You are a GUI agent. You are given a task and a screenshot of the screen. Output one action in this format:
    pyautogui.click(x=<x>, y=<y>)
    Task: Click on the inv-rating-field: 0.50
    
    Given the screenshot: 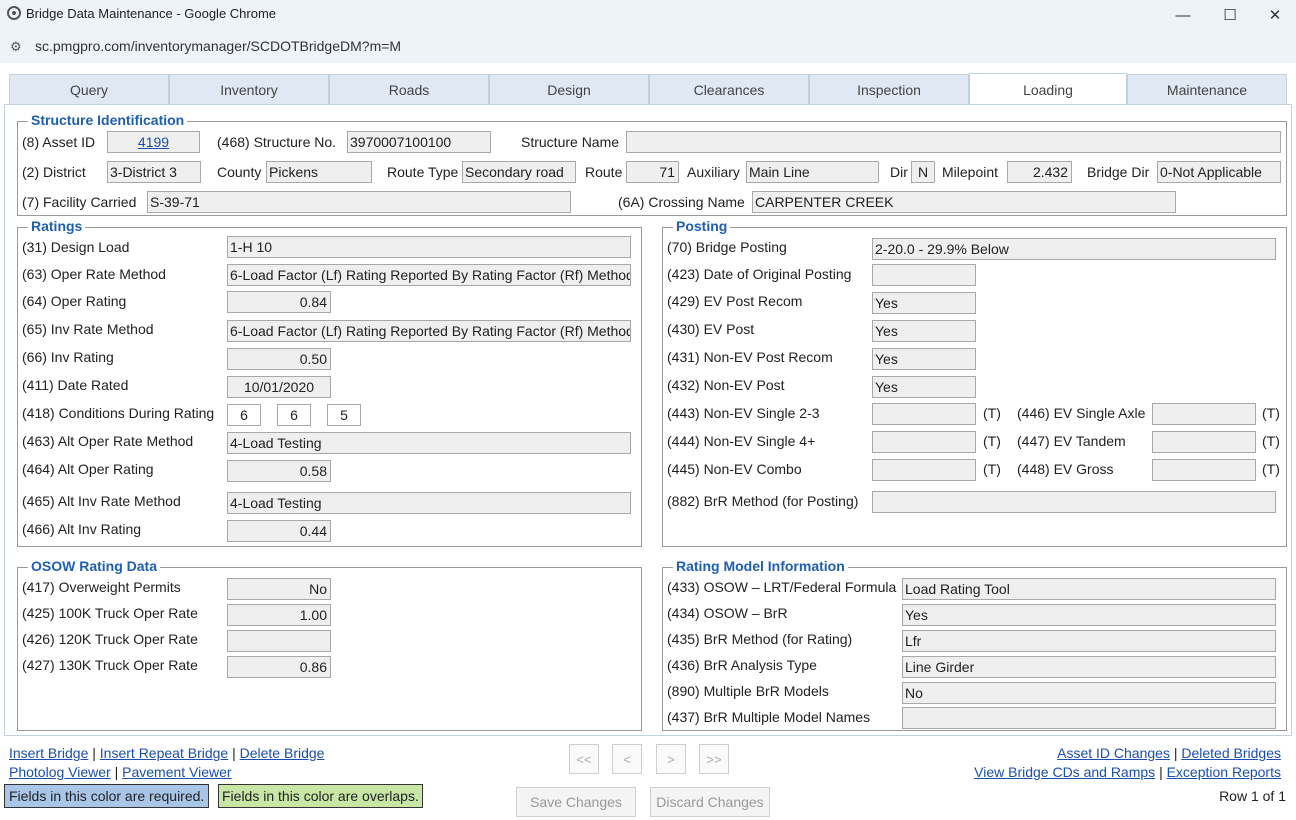 What is the action you would take?
    pyautogui.click(x=279, y=359)
    